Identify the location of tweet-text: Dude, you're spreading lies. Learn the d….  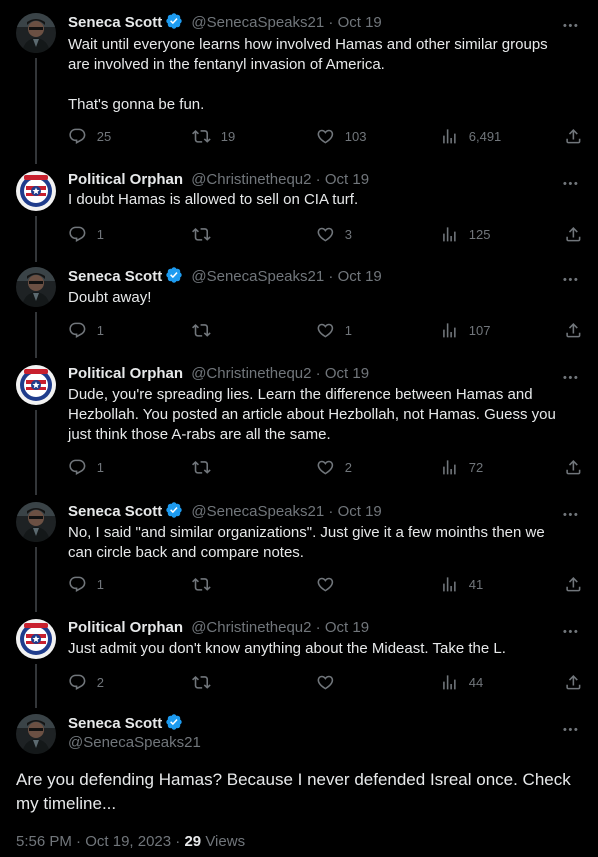
(318, 415).